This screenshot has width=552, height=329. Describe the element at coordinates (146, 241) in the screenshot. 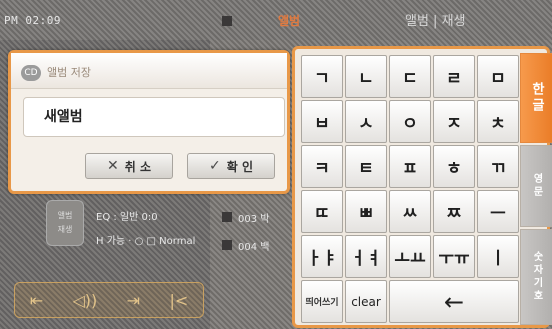

I see `track-detail: H 가능 · ○ □ Normal` at that location.